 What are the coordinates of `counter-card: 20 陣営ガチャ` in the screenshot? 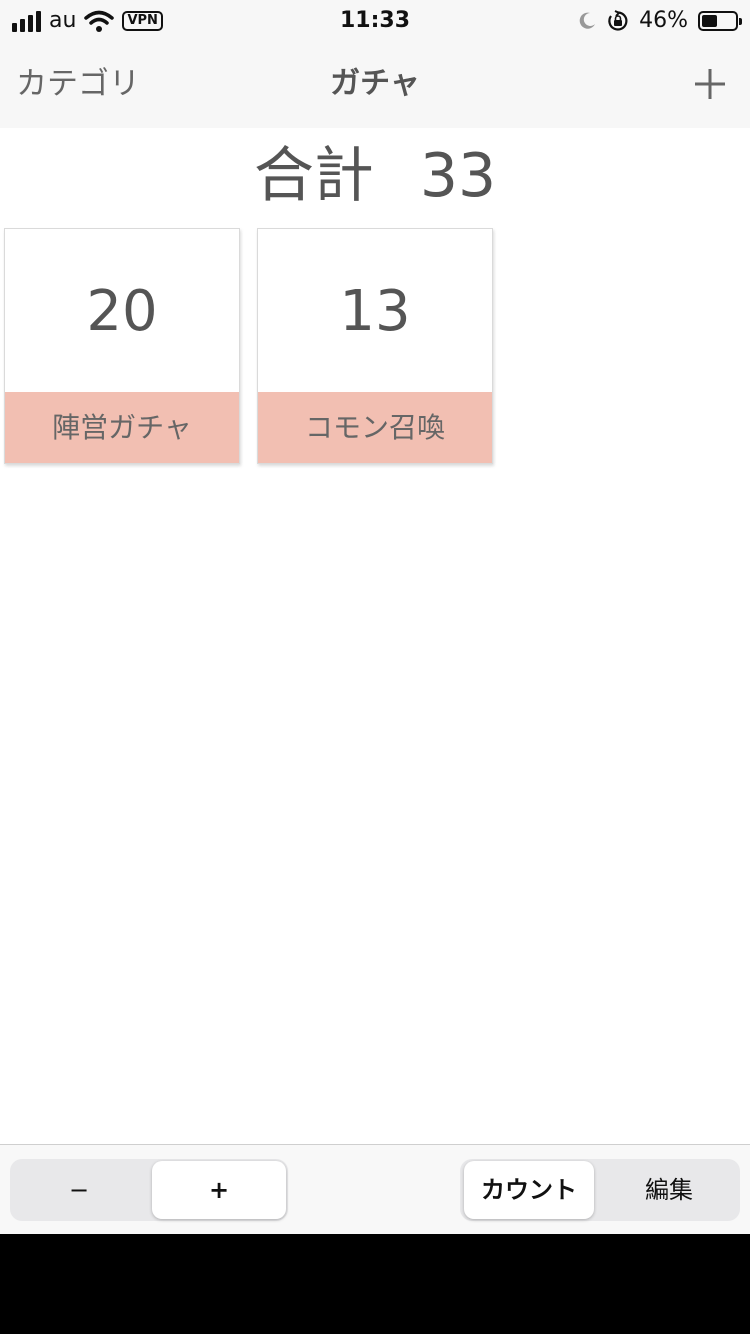 It's located at (122, 346).